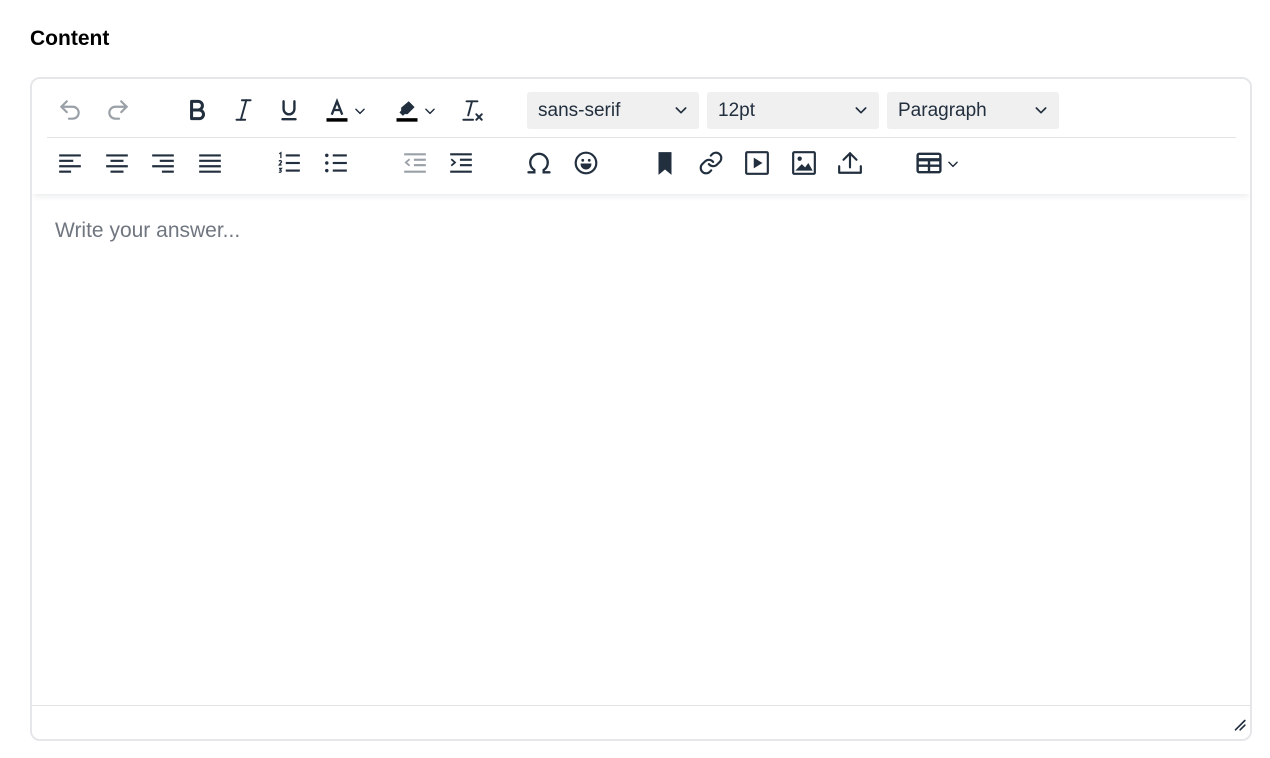 This screenshot has width=1270, height=758. I want to click on toolbar-divider, so click(641, 137).